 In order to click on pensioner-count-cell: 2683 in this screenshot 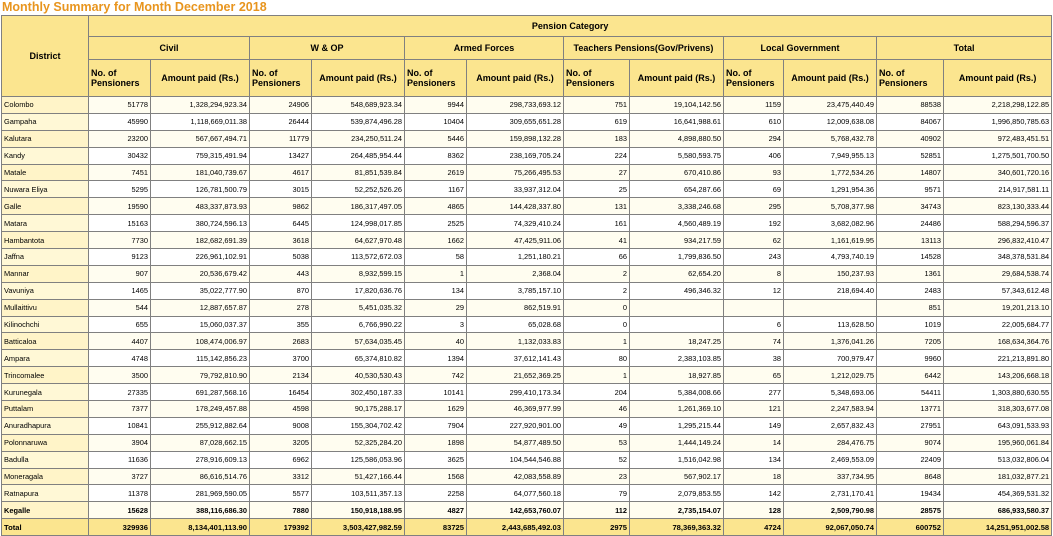, I will do `click(280, 341)`.